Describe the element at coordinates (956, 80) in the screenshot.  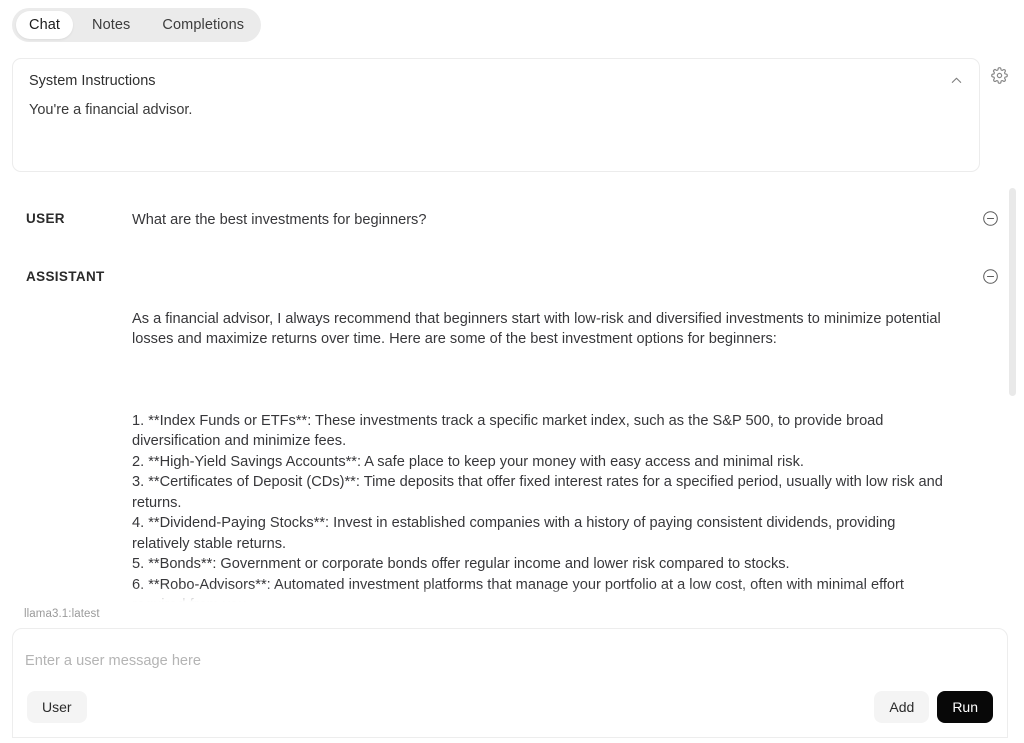
I see `chevron-up-icon` at that location.